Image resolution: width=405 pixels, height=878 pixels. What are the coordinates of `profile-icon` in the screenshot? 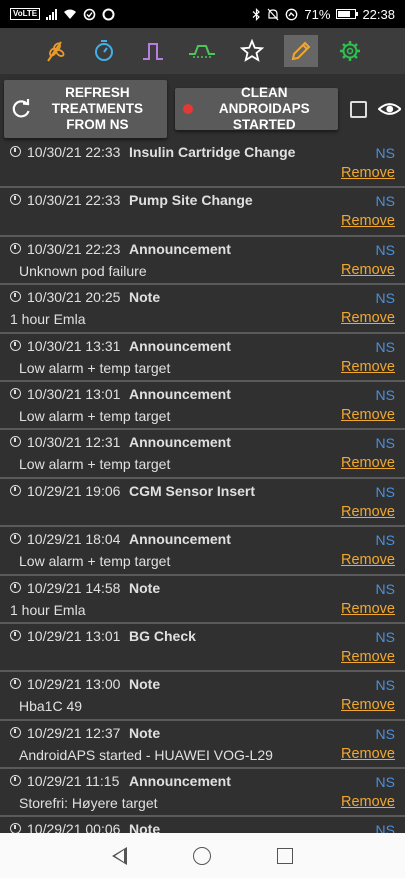 It's located at (202, 51).